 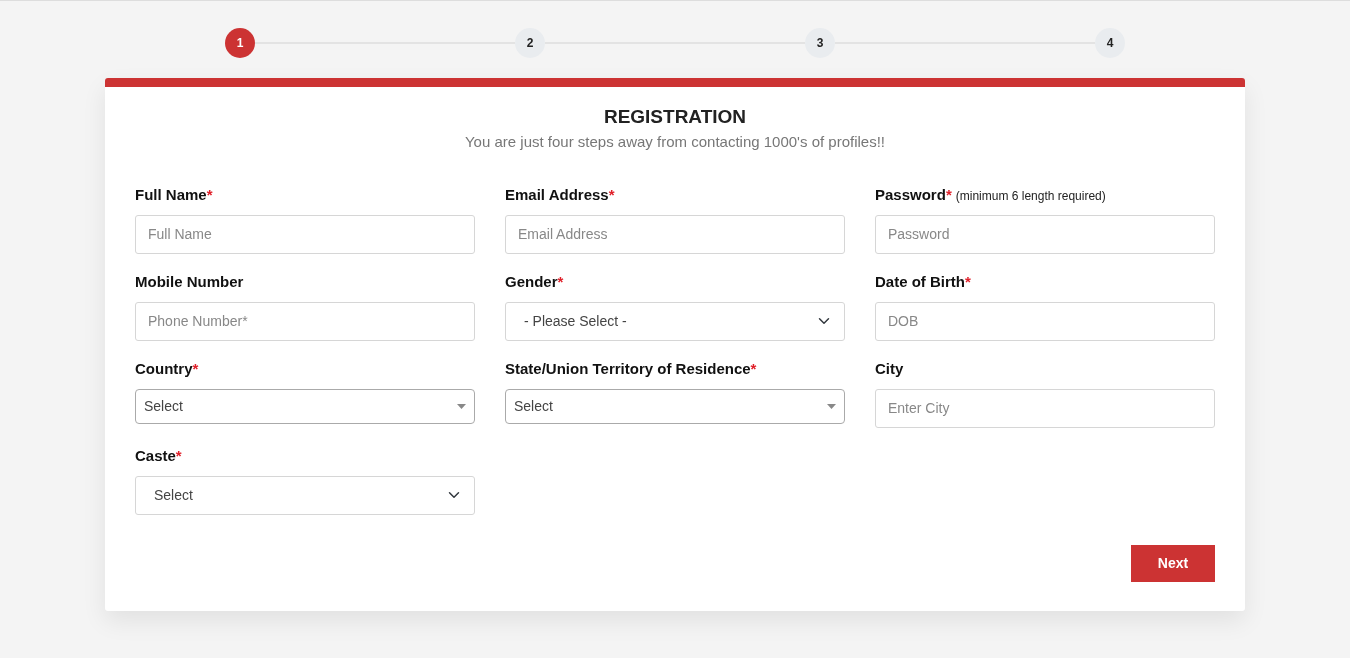 I want to click on field-label: Mobile Number, so click(x=189, y=281).